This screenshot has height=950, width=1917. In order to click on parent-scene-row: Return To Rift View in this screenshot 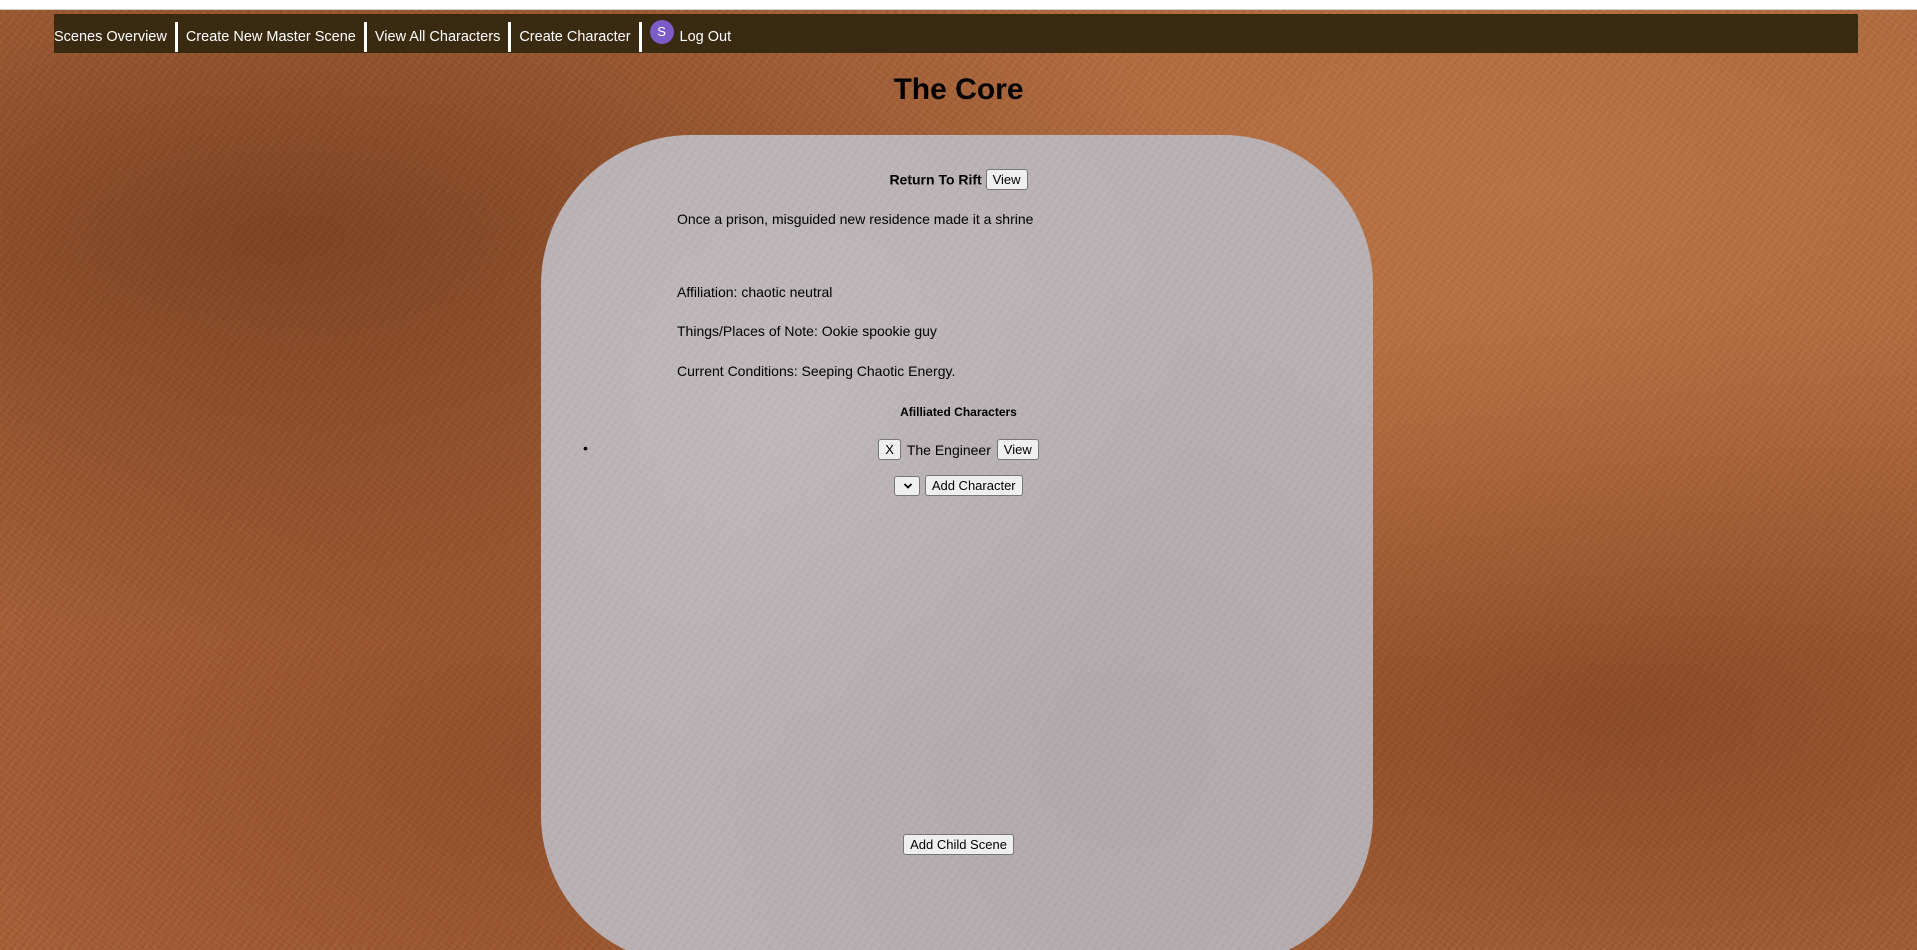, I will do `click(958, 179)`.